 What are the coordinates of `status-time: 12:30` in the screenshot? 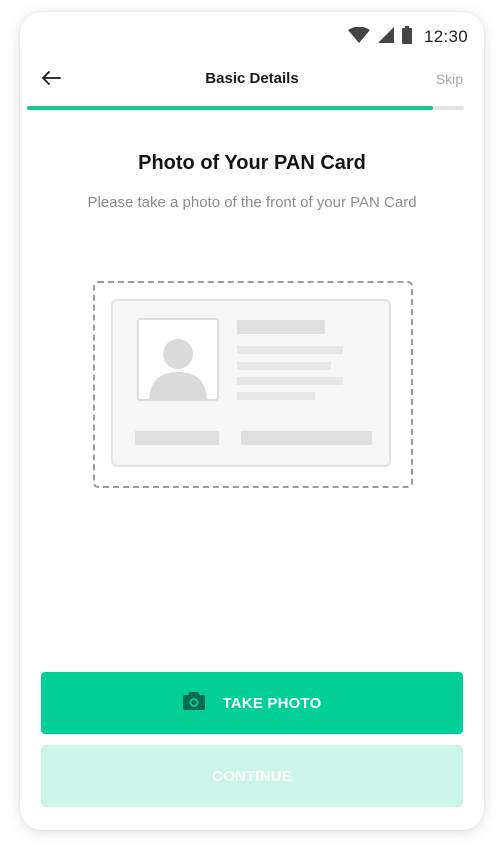 It's located at (445, 36).